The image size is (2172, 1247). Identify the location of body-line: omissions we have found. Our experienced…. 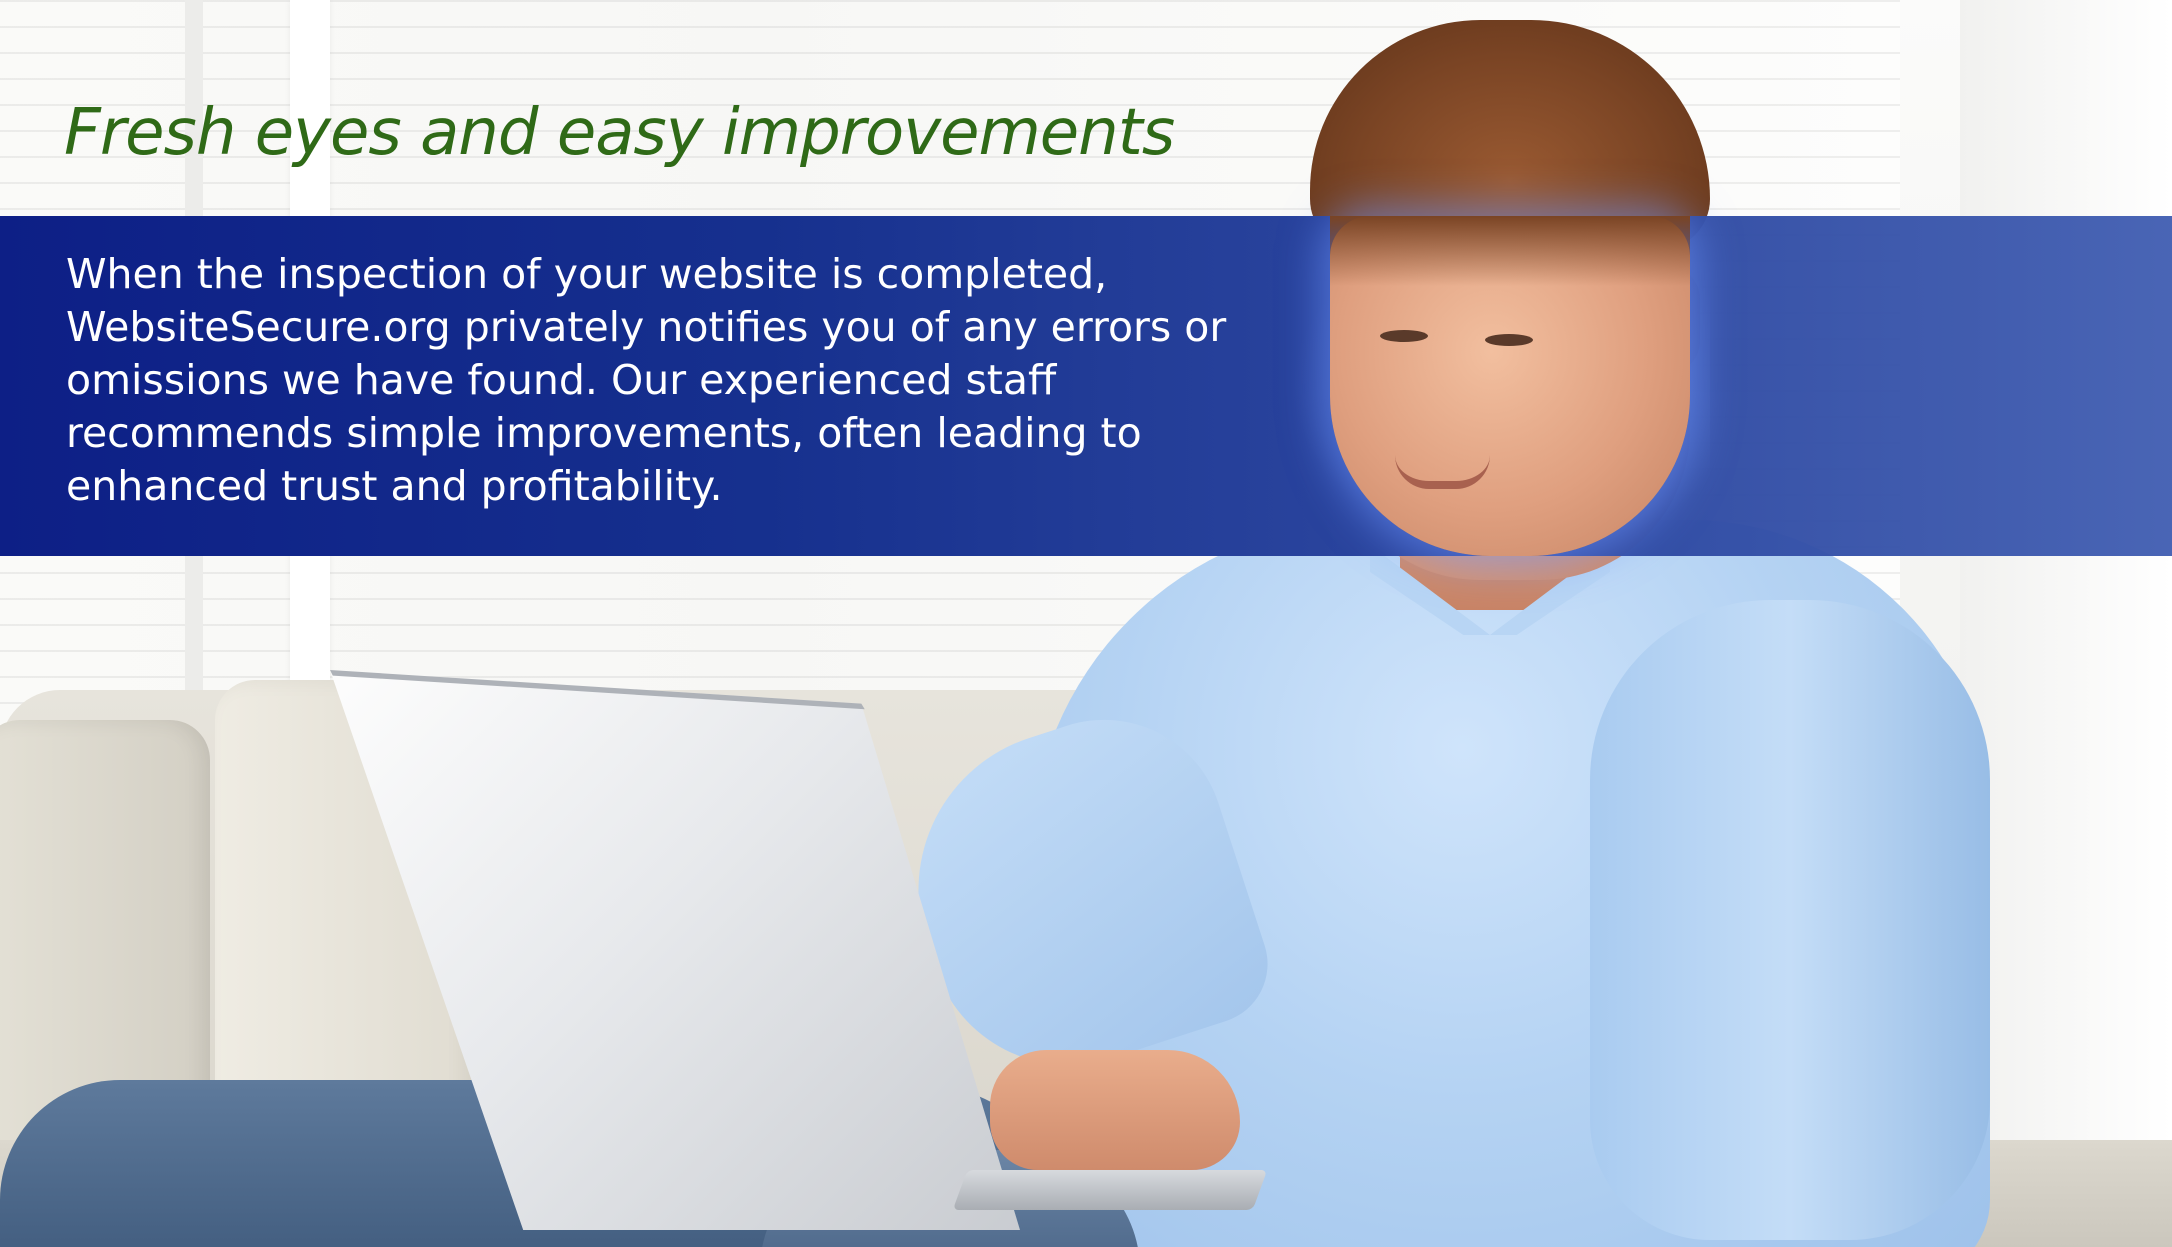
(561, 380).